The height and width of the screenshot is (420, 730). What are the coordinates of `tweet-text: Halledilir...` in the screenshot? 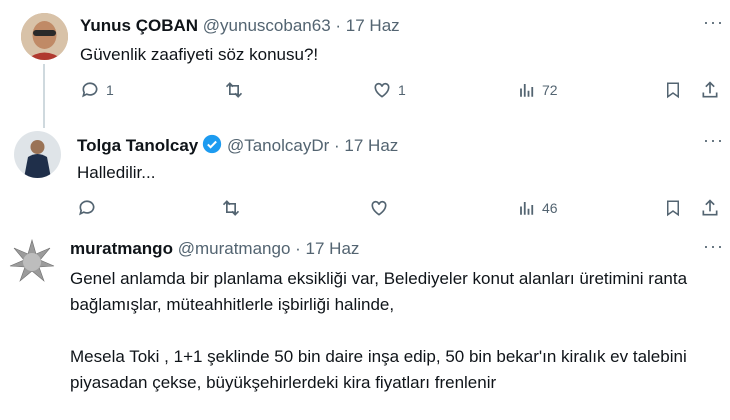 It's located at (116, 172).